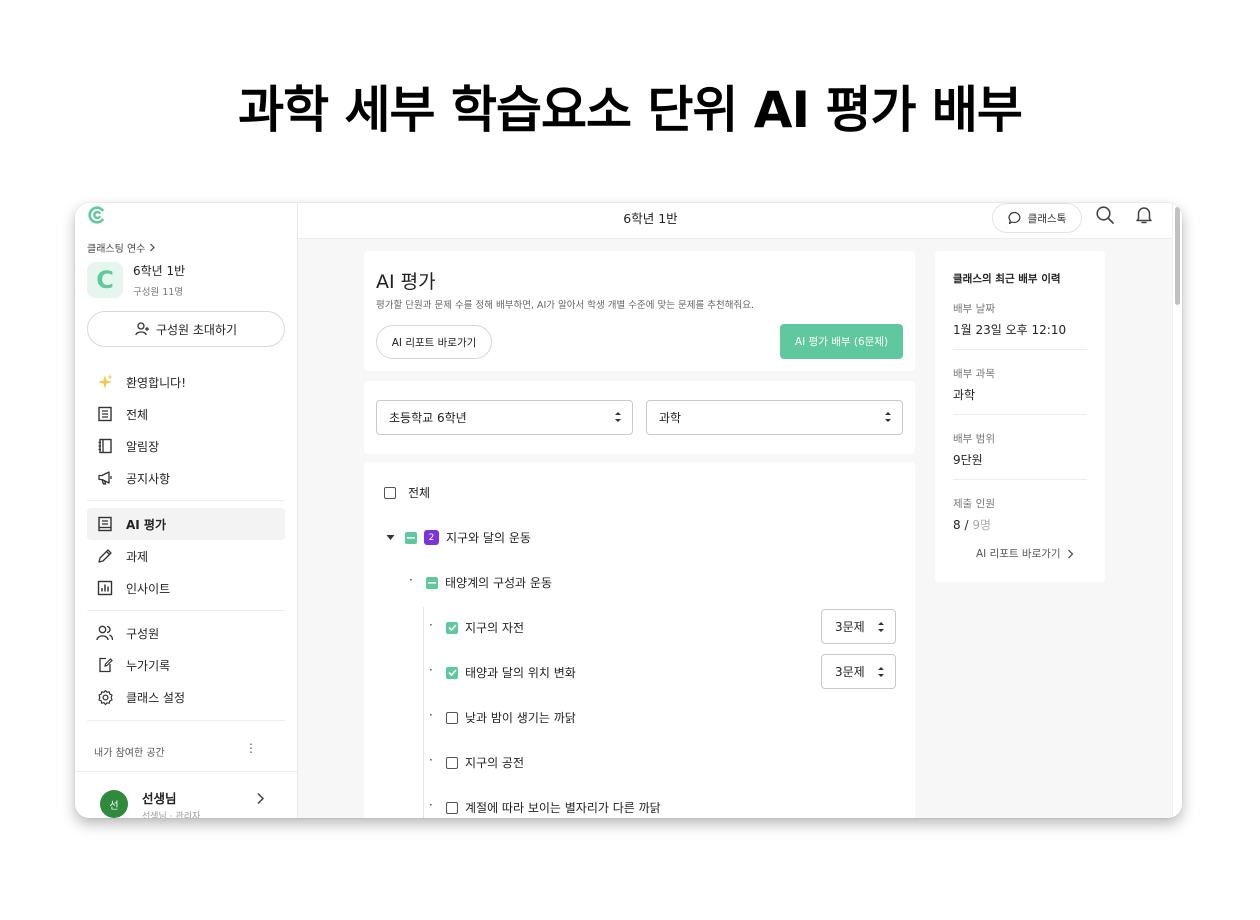 This screenshot has height=920, width=1260. What do you see at coordinates (630, 110) in the screenshot?
I see `hero-title: 과학 세부 학습요소 단위 AI 평가 배부` at bounding box center [630, 110].